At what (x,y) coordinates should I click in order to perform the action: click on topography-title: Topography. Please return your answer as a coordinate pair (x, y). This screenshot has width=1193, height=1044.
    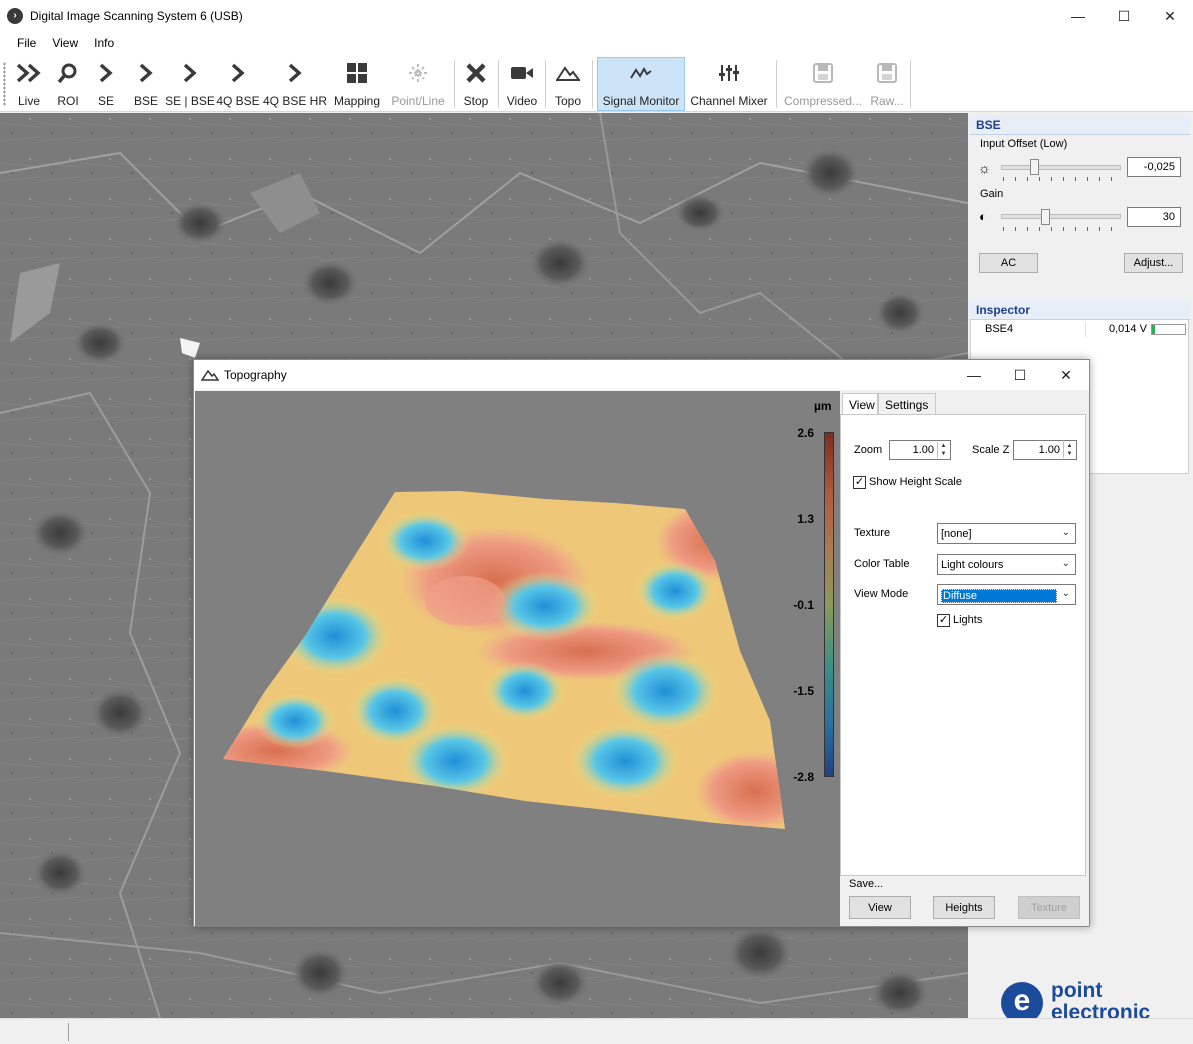
    Looking at the image, I should click on (255, 375).